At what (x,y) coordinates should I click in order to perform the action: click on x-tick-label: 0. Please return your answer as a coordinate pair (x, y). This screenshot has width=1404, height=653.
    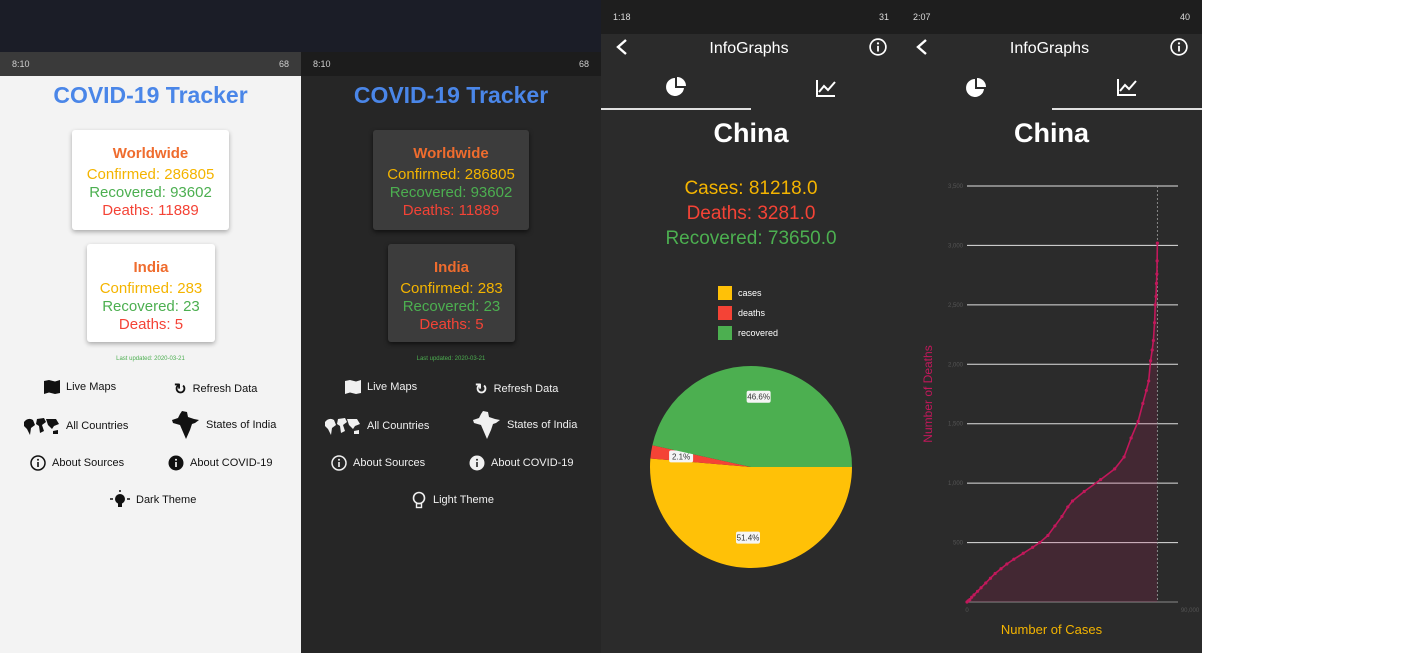
    Looking at the image, I should click on (967, 611).